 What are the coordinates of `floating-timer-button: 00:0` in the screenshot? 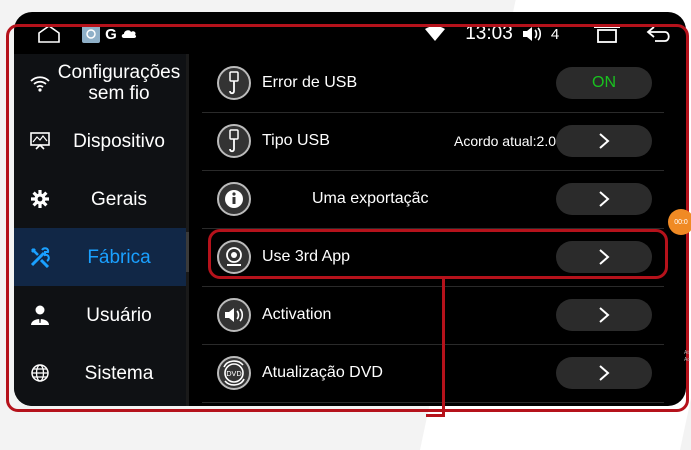 It's located at (679, 222).